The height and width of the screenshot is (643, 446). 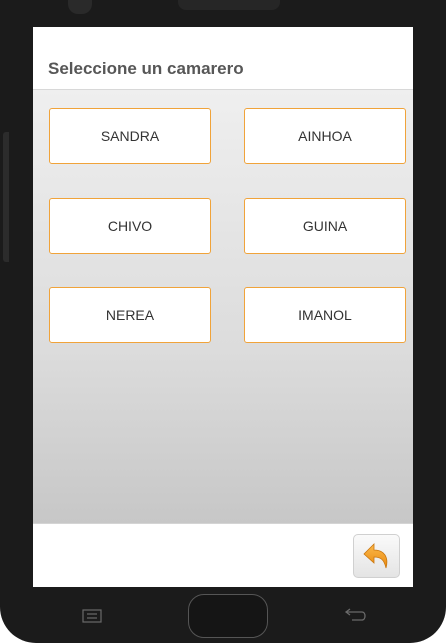 What do you see at coordinates (325, 315) in the screenshot?
I see `waiter-button-imanol: IMANOL` at bounding box center [325, 315].